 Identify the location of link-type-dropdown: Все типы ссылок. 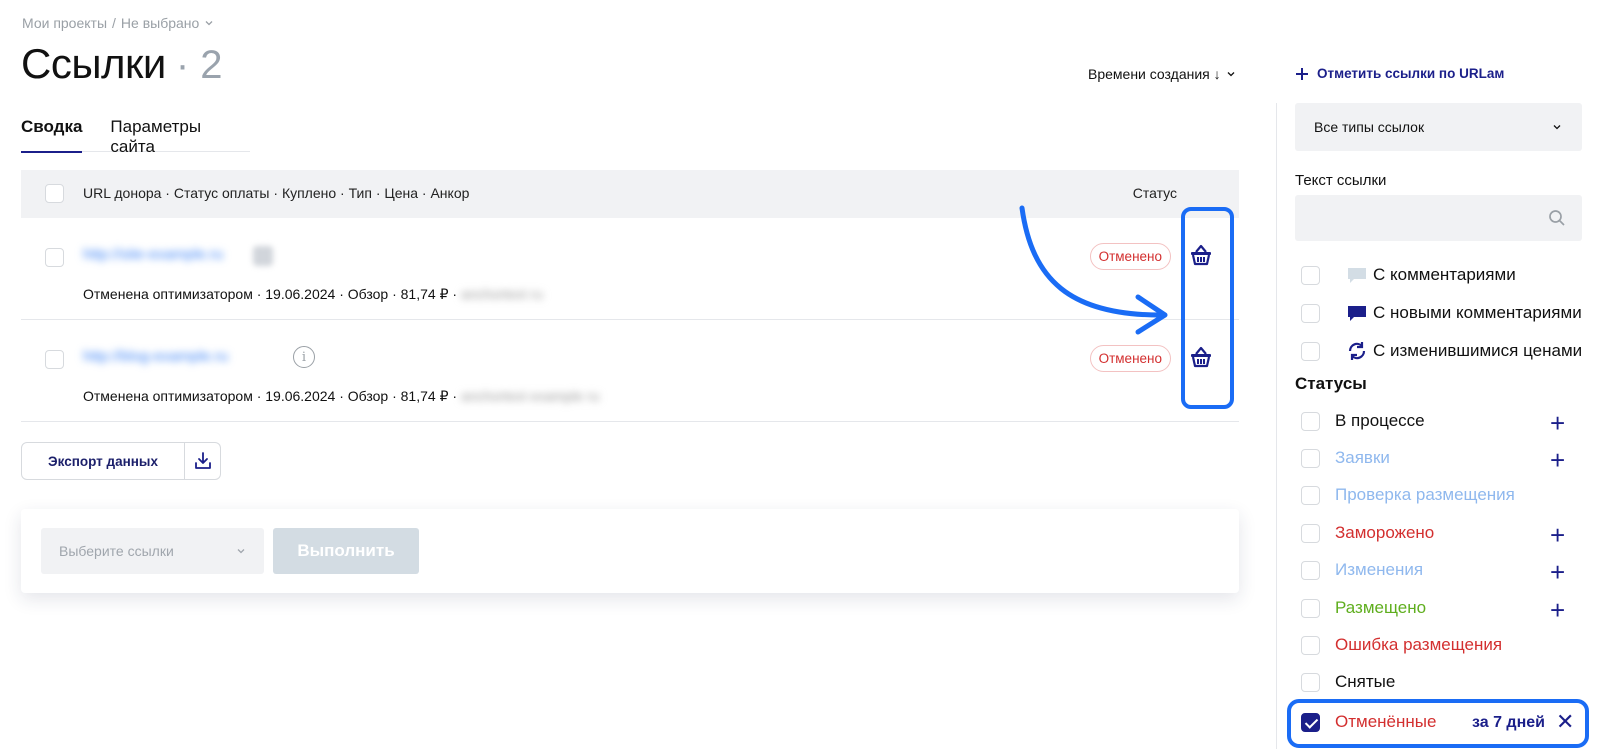
(1438, 127).